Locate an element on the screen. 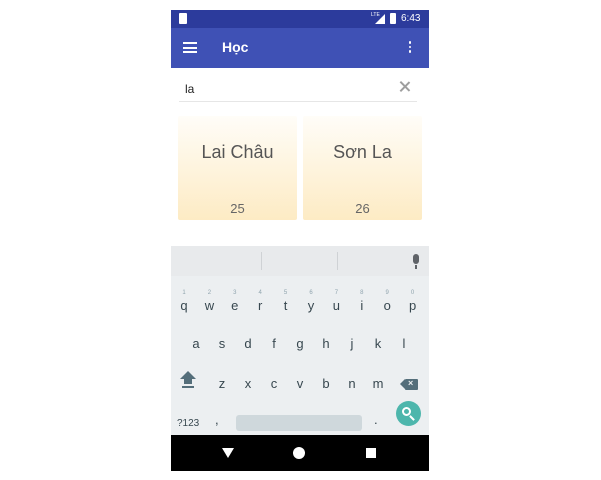 Image resolution: width=601 pixels, height=480 pixels. card-name: Lai Châu is located at coordinates (237, 152).